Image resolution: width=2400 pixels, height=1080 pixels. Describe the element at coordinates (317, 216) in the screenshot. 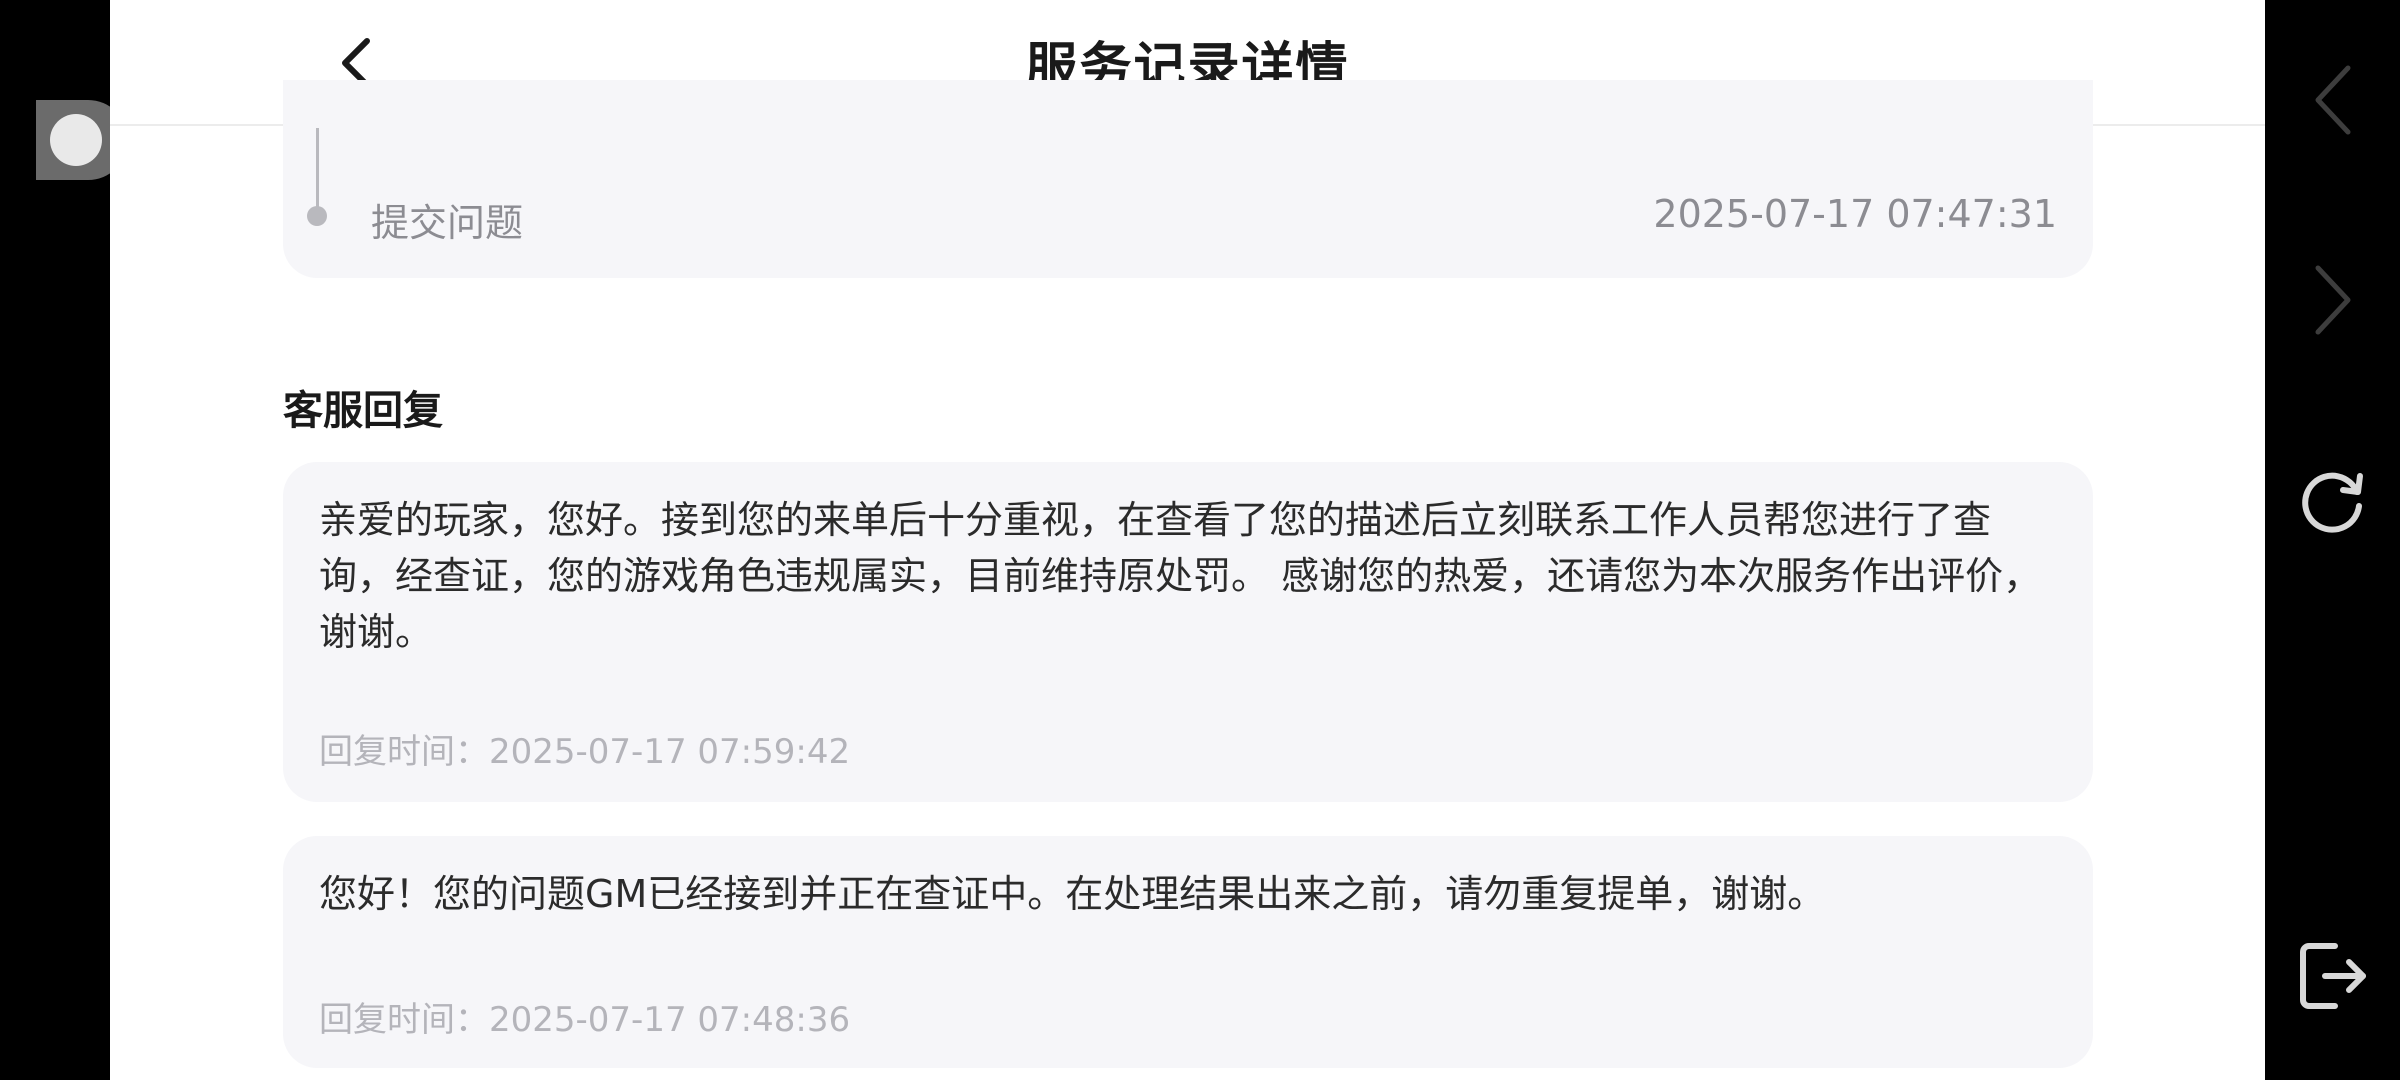

I see `timeline-dot` at that location.